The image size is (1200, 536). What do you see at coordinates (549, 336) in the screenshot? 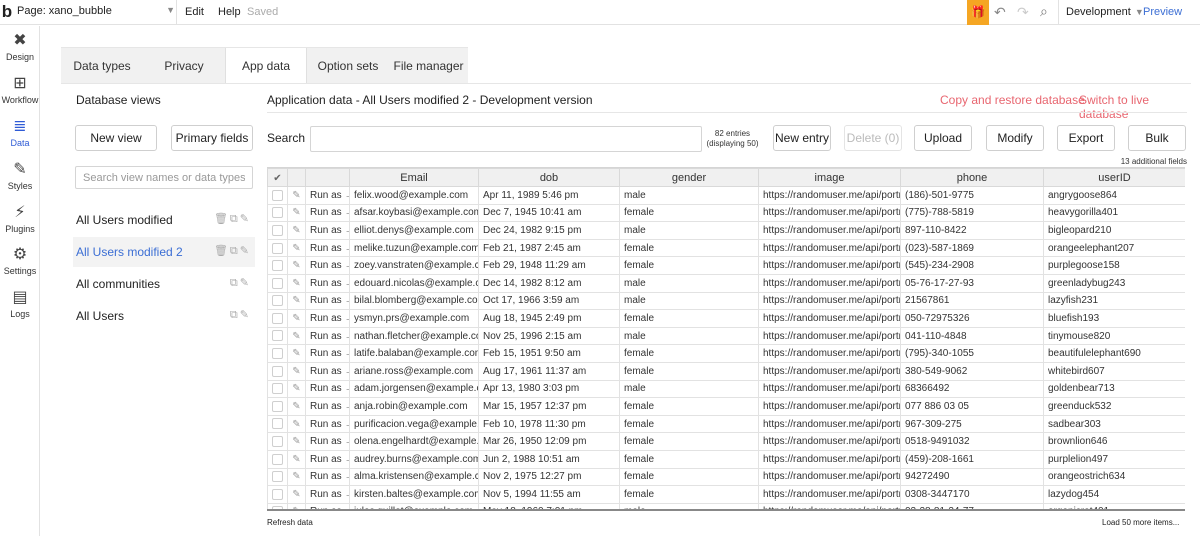
I see `cell-dob: Nov 25, 1996 2:15 am` at bounding box center [549, 336].